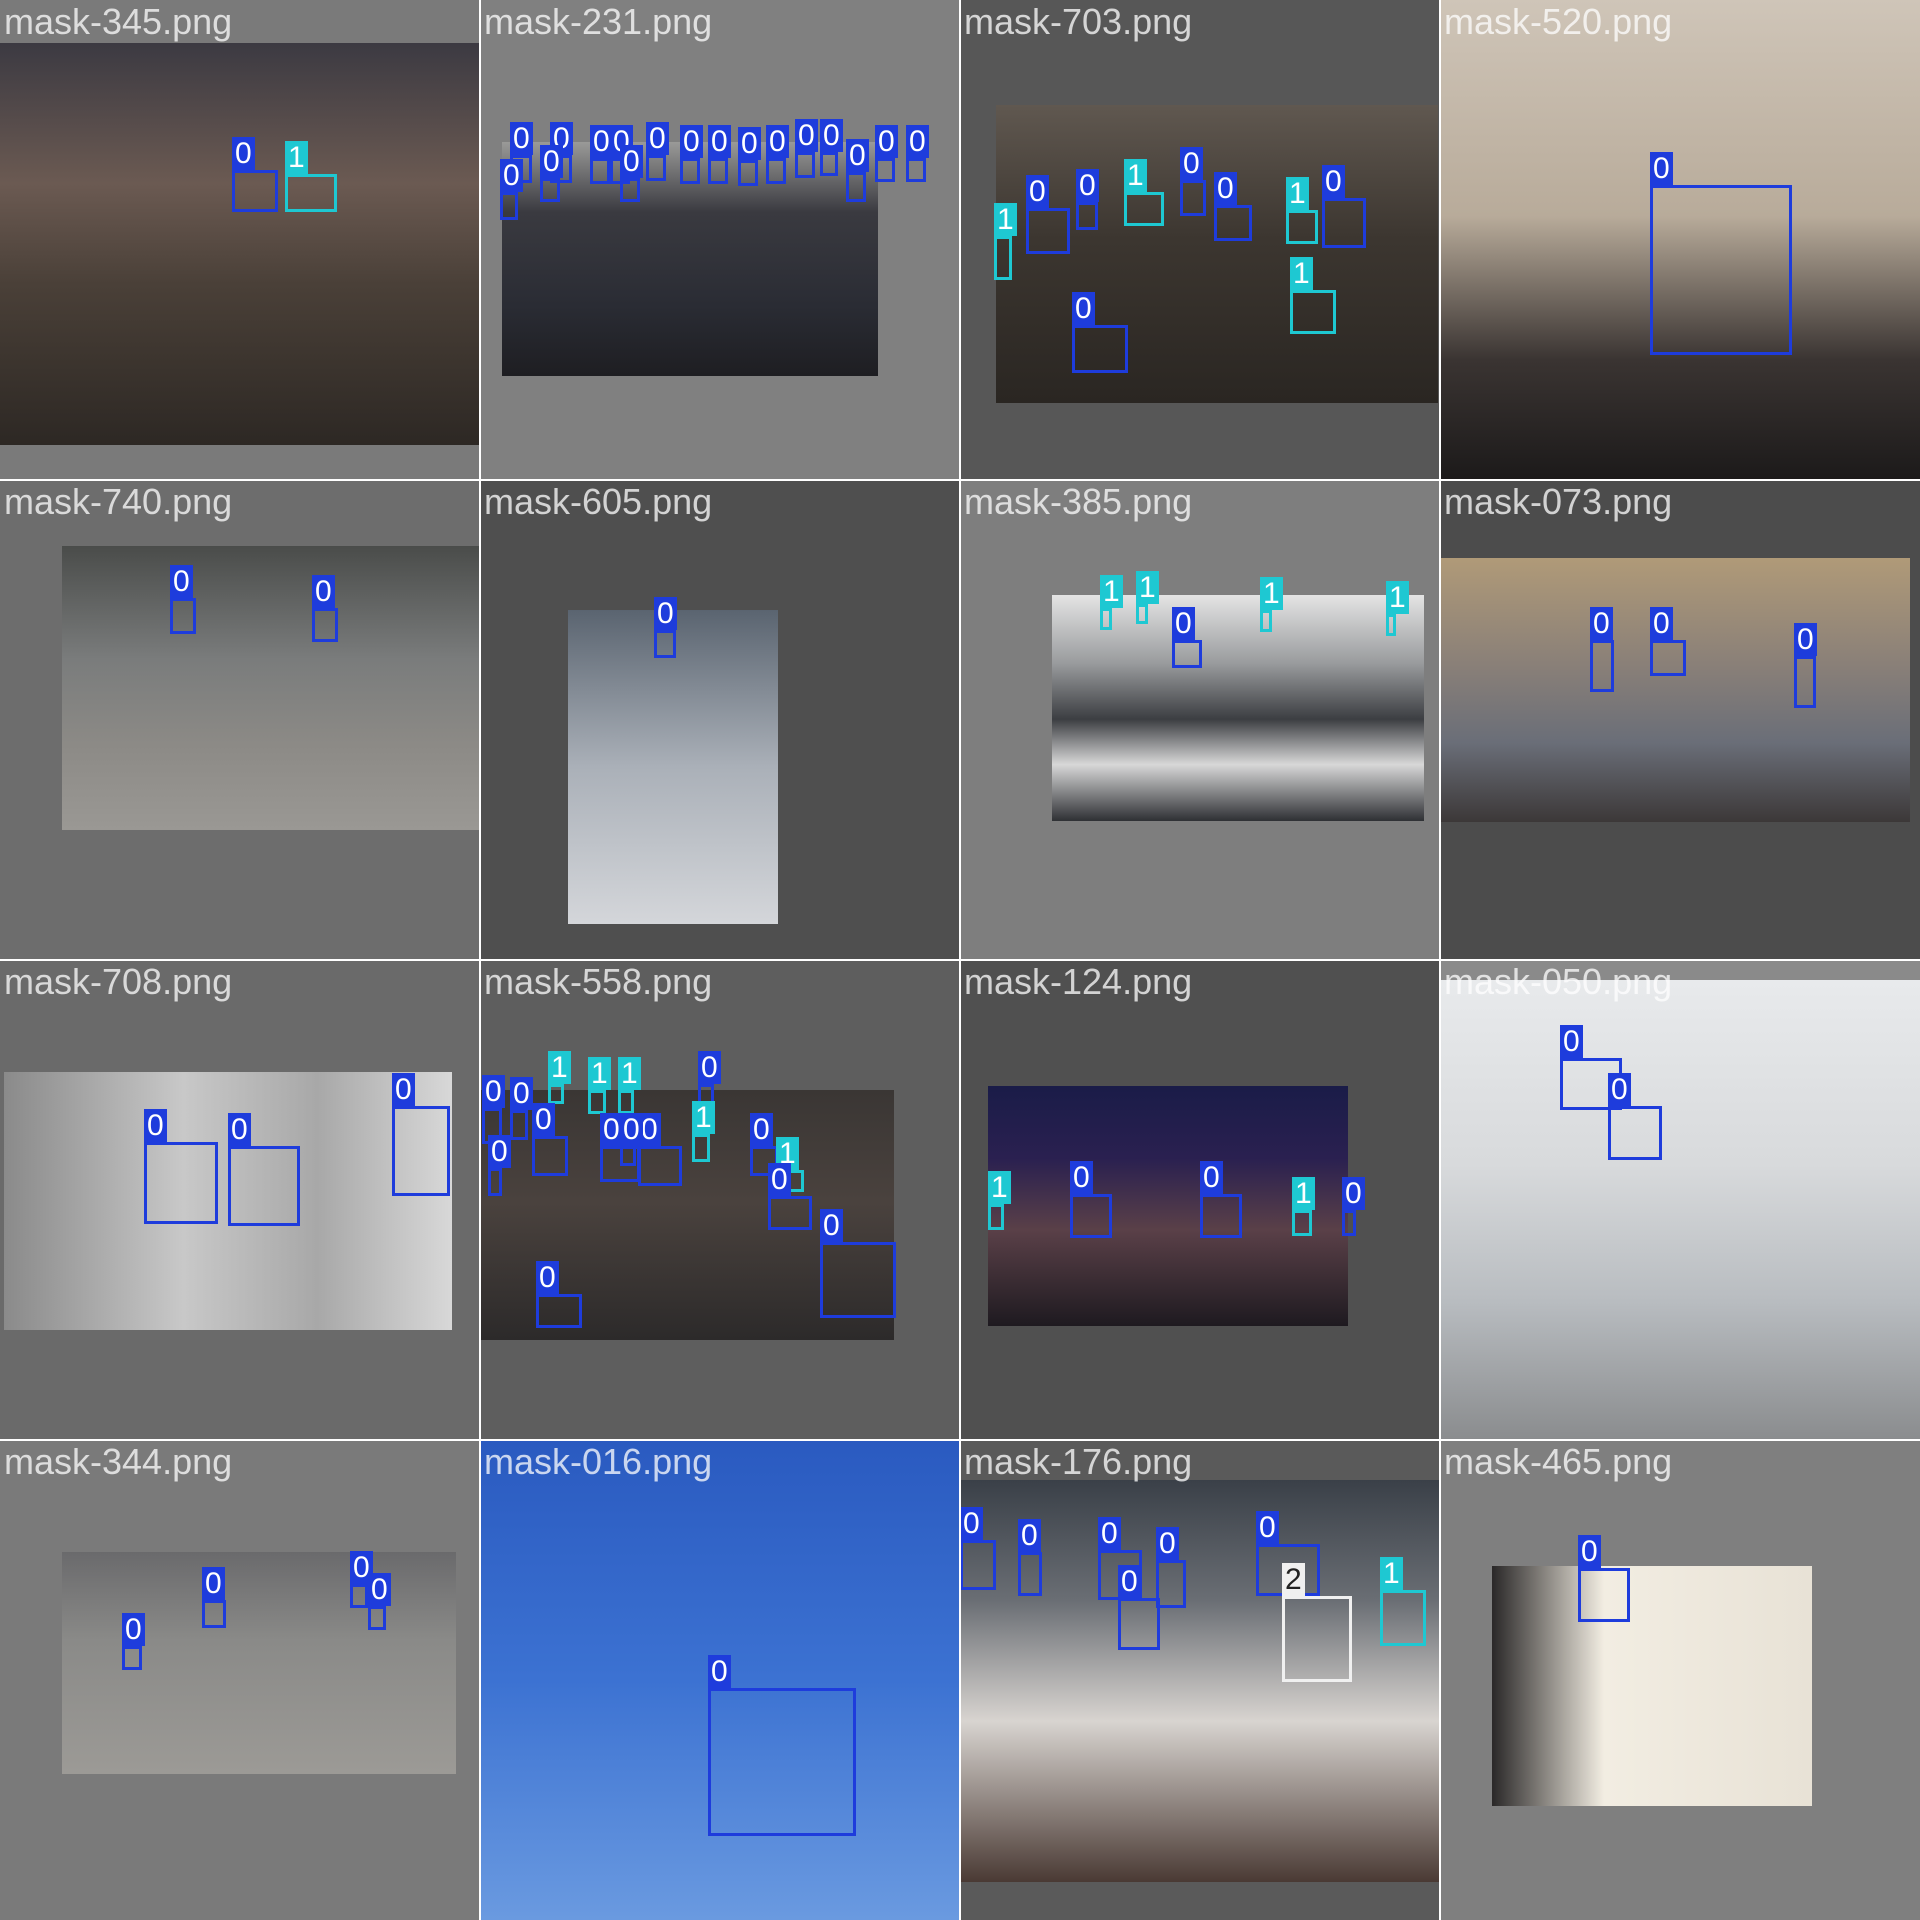  What do you see at coordinates (598, 21) in the screenshot?
I see `image-filename: mask-231.png` at bounding box center [598, 21].